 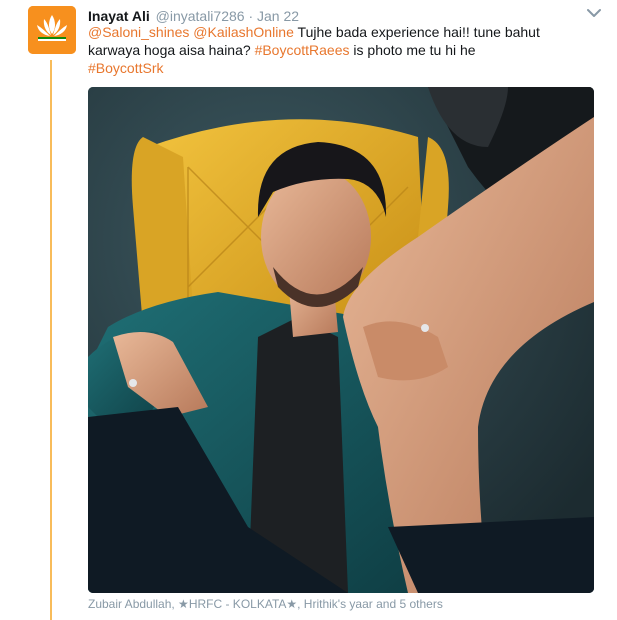 What do you see at coordinates (200, 16) in the screenshot?
I see `author-handle: @inyatali7286` at bounding box center [200, 16].